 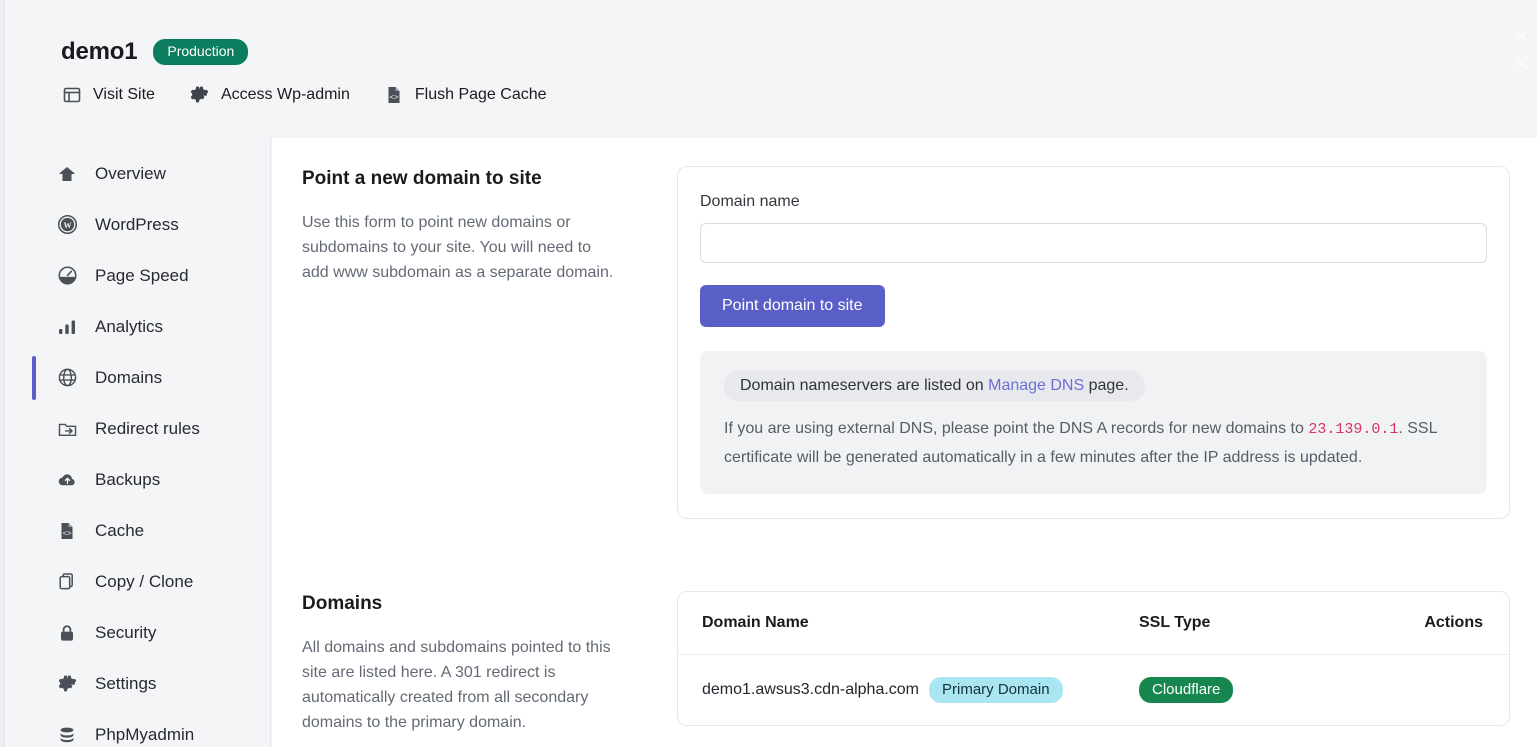 I want to click on point-domain-to-site-button: Point domain to site, so click(x=792, y=306).